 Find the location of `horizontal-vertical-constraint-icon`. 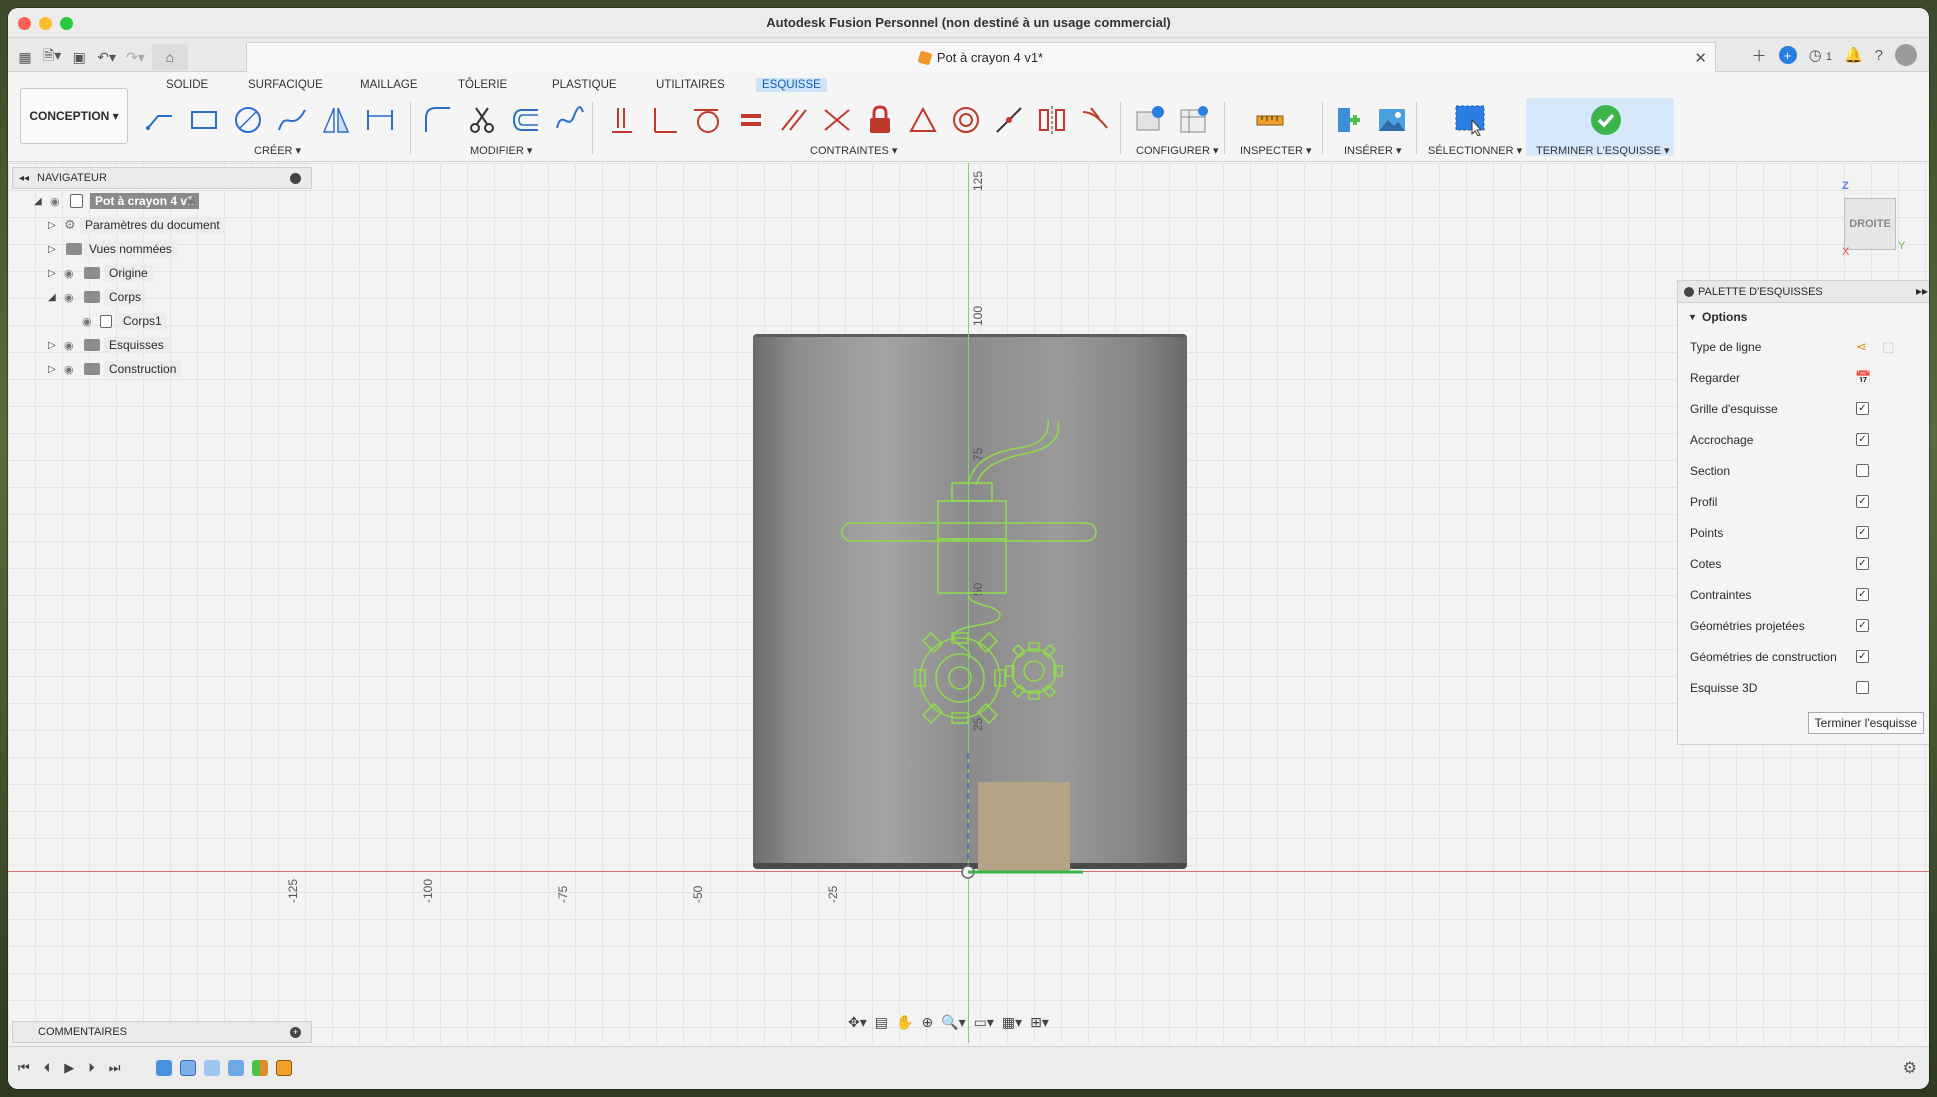

horizontal-vertical-constraint-icon is located at coordinates (622, 120).